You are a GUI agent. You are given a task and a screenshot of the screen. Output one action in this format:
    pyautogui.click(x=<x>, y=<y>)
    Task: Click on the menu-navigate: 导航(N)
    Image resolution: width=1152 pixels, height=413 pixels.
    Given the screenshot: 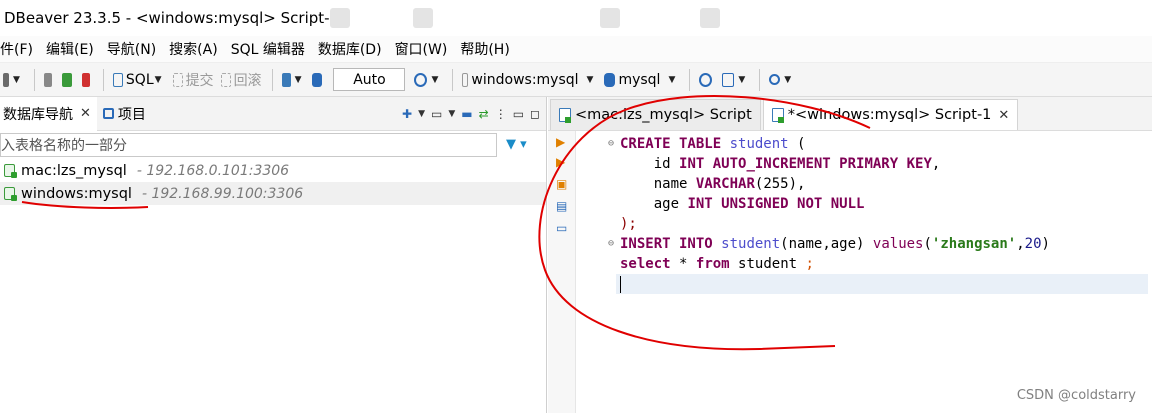 What is the action you would take?
    pyautogui.click(x=131, y=49)
    